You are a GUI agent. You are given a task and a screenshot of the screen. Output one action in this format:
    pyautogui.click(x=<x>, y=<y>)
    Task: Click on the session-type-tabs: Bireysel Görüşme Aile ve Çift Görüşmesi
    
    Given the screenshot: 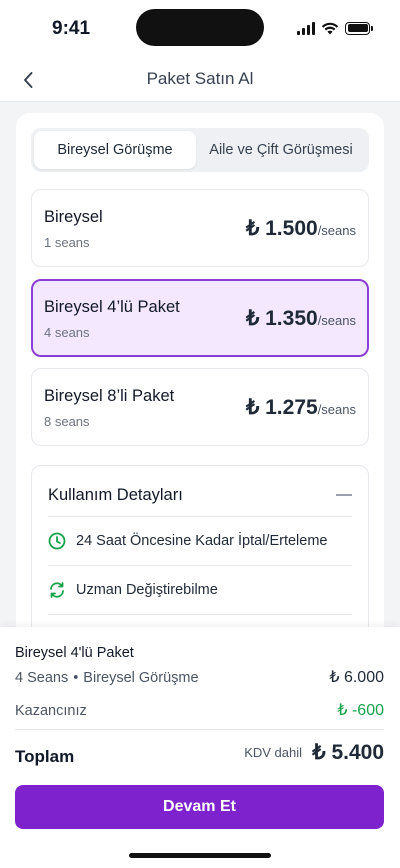 What is the action you would take?
    pyautogui.click(x=200, y=150)
    